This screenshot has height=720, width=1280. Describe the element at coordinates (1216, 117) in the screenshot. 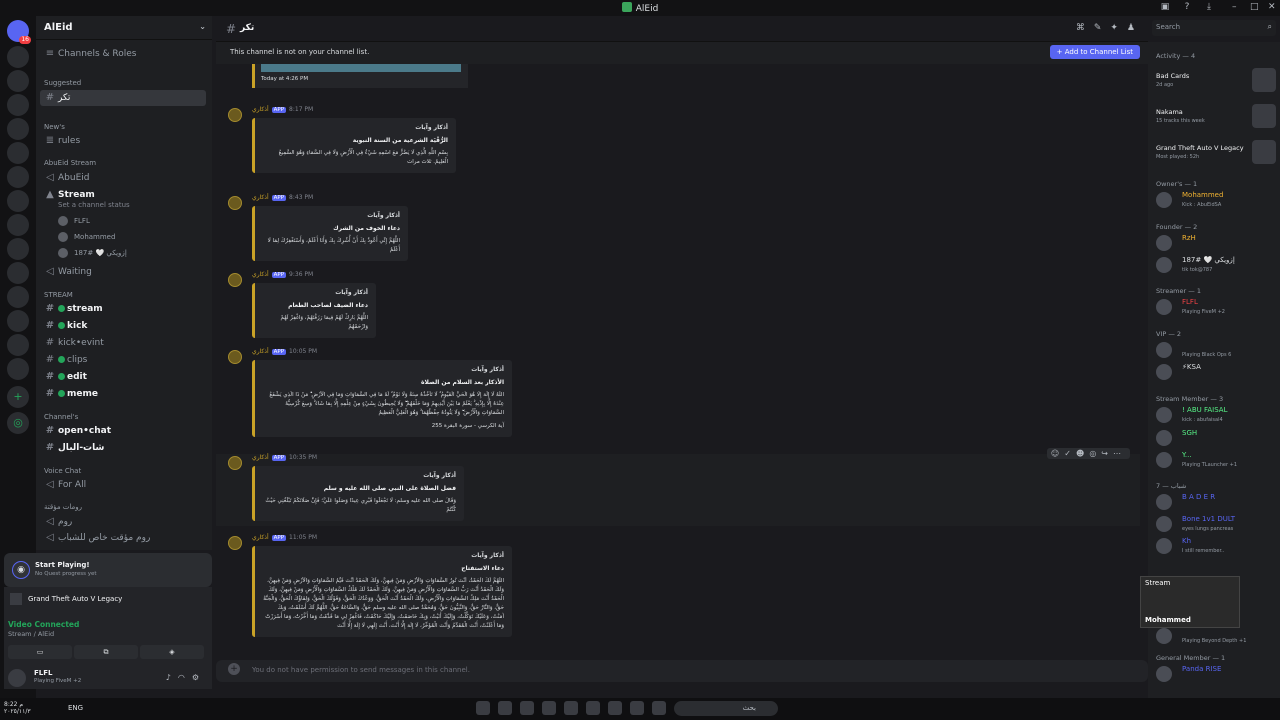

I see `activity-card: Nakama 15 tracks this week` at that location.